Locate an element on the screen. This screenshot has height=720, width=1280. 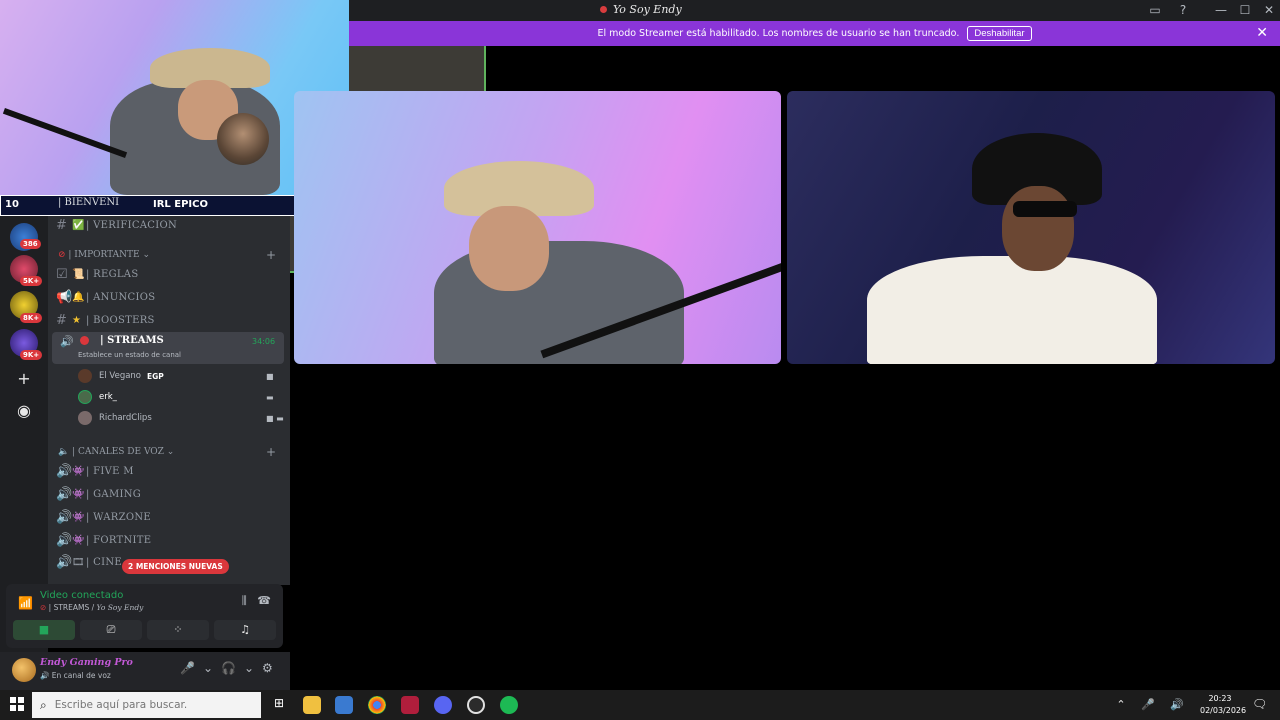
sunglasses-shape is located at coordinates (1045, 209).